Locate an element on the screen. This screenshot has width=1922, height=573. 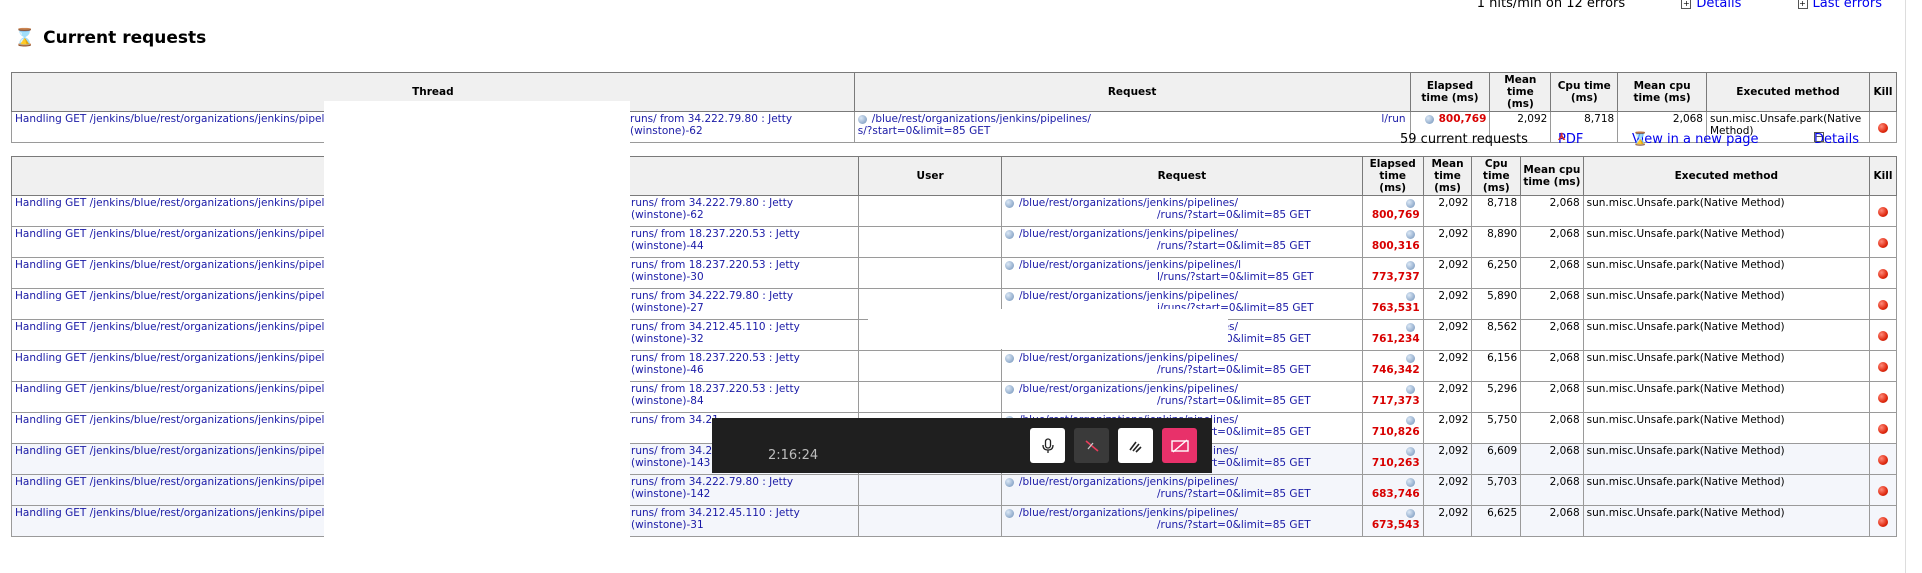
details-link: − Details is located at coordinates (1836, 139).